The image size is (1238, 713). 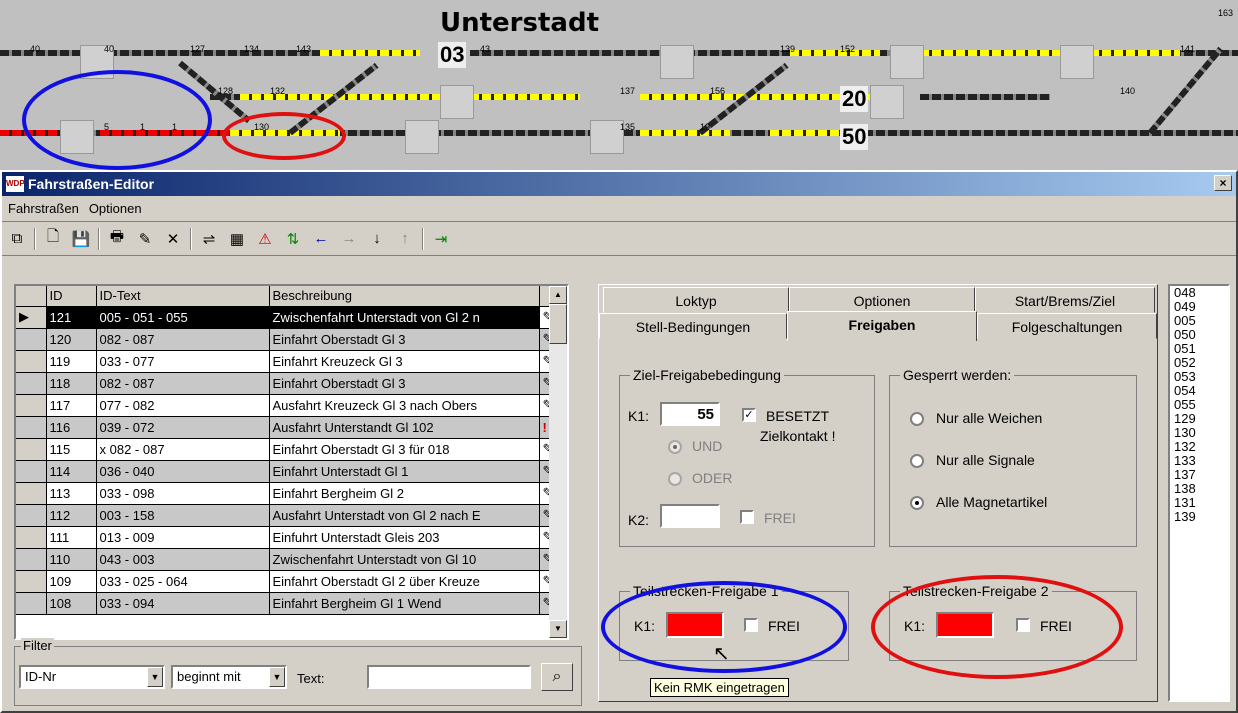 I want to click on cell-id: 116, so click(x=71, y=427).